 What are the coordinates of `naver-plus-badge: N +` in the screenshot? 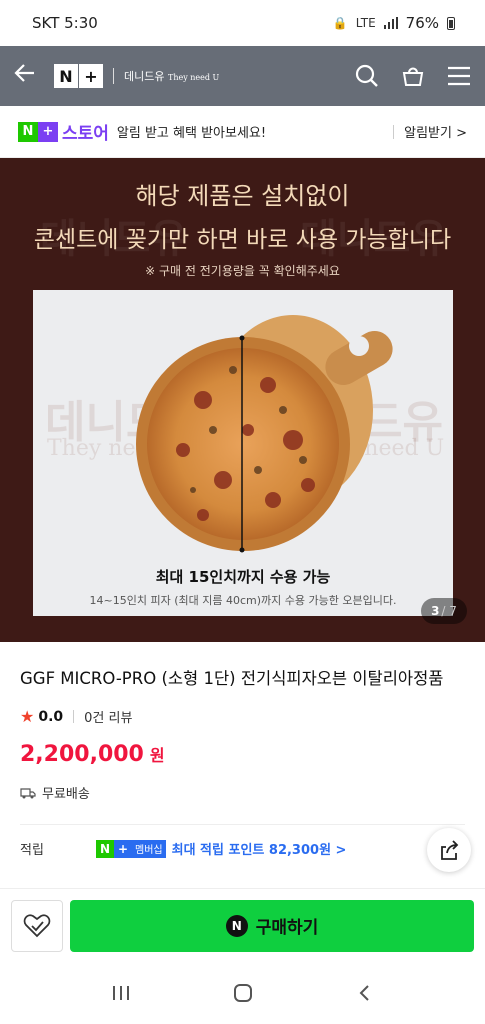 It's located at (38, 131).